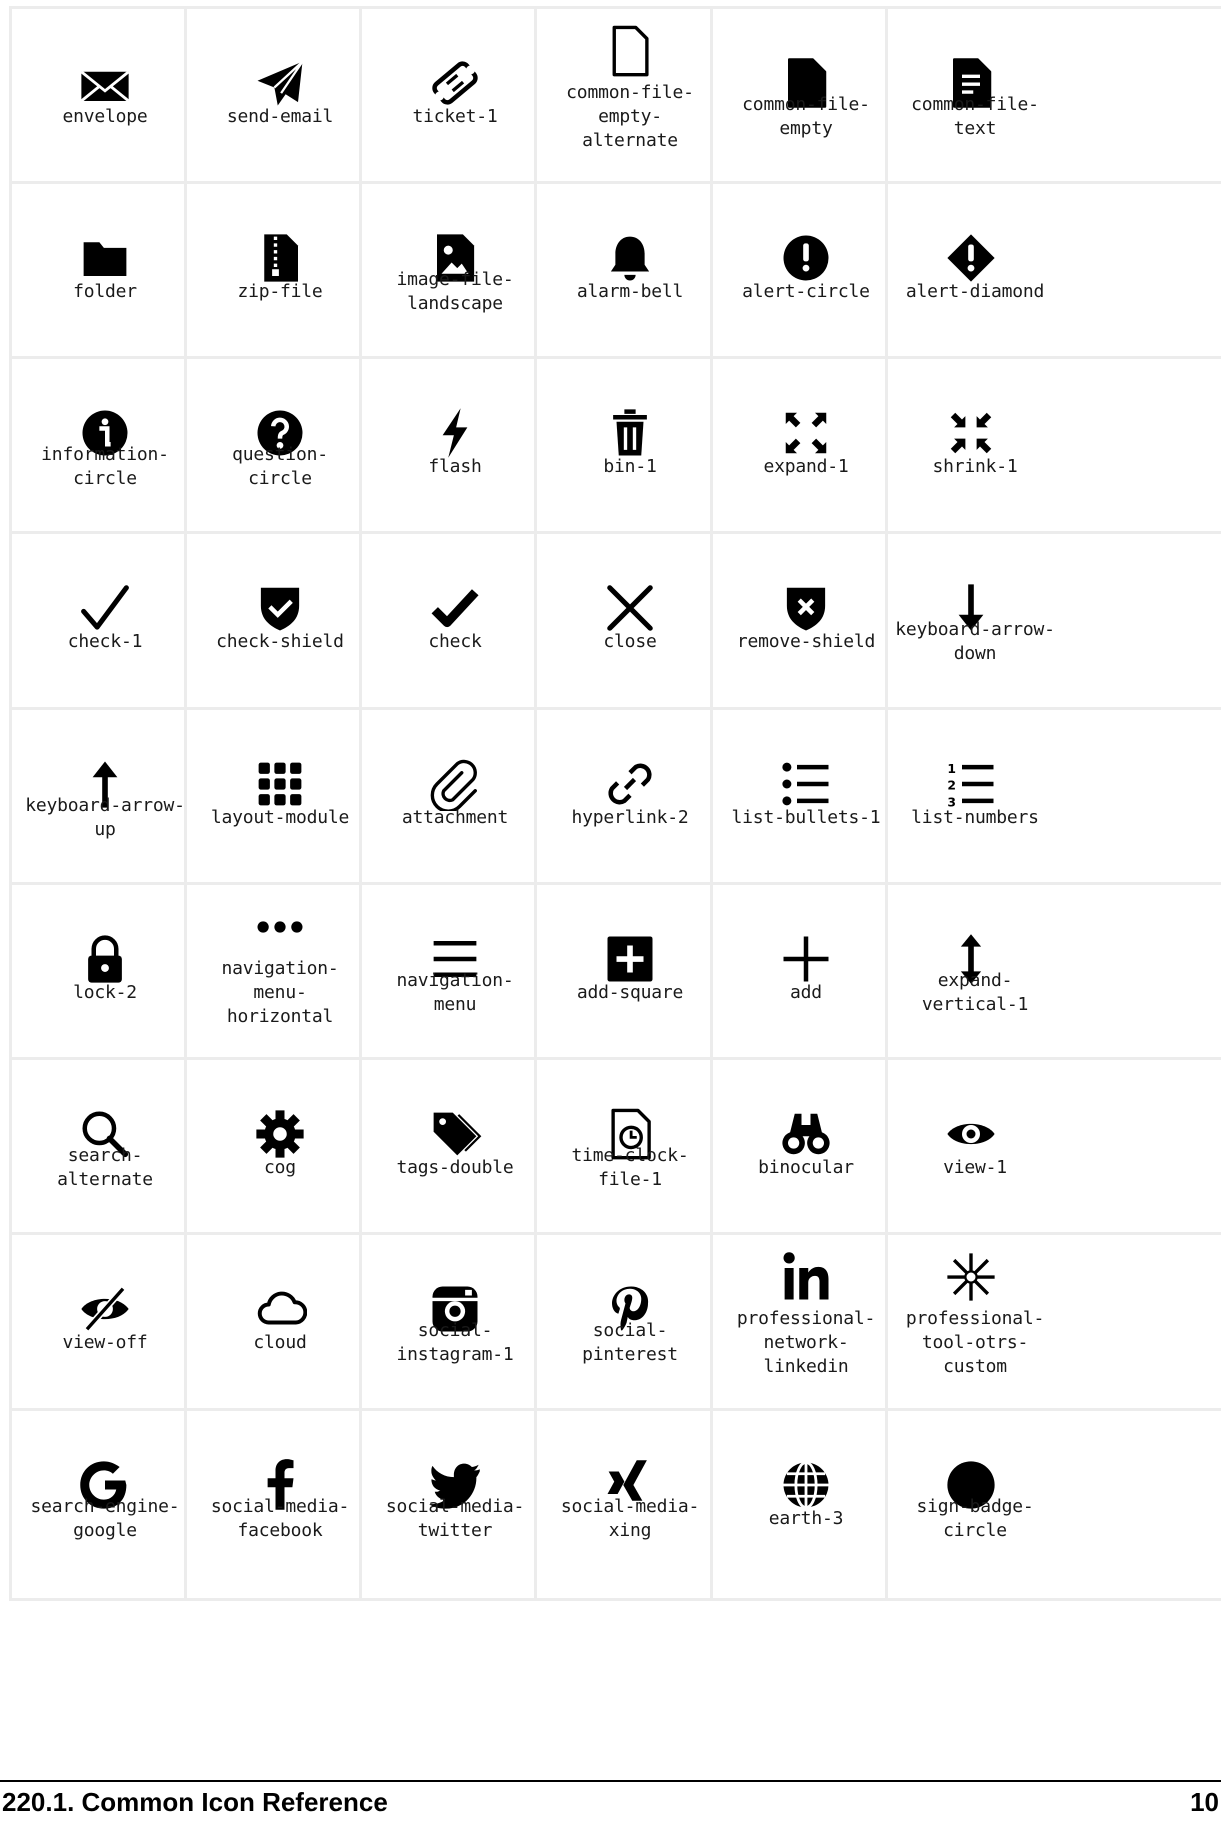 Image resolution: width=1221 pixels, height=1832 pixels. I want to click on icon-label: binocular, so click(806, 1167).